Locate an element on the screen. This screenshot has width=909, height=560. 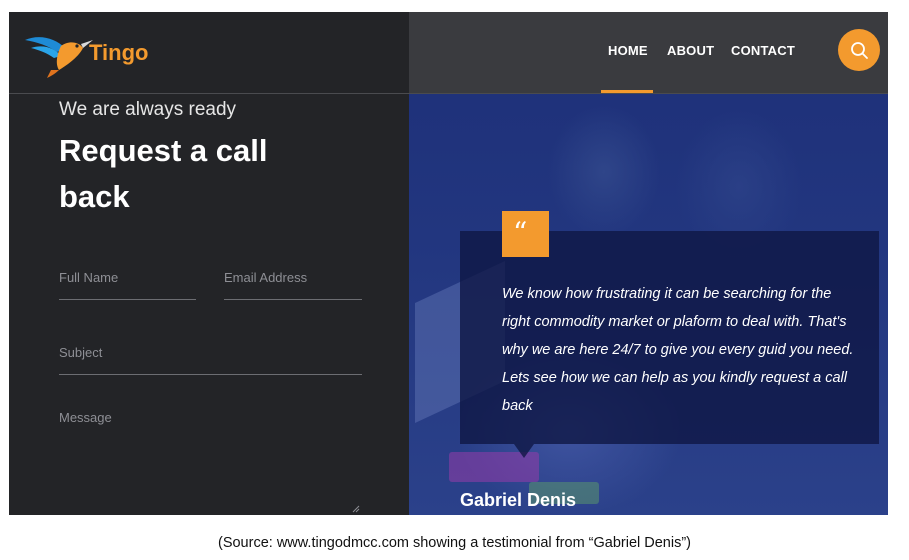
hummingbird-logo-icon is located at coordinates (58, 53).